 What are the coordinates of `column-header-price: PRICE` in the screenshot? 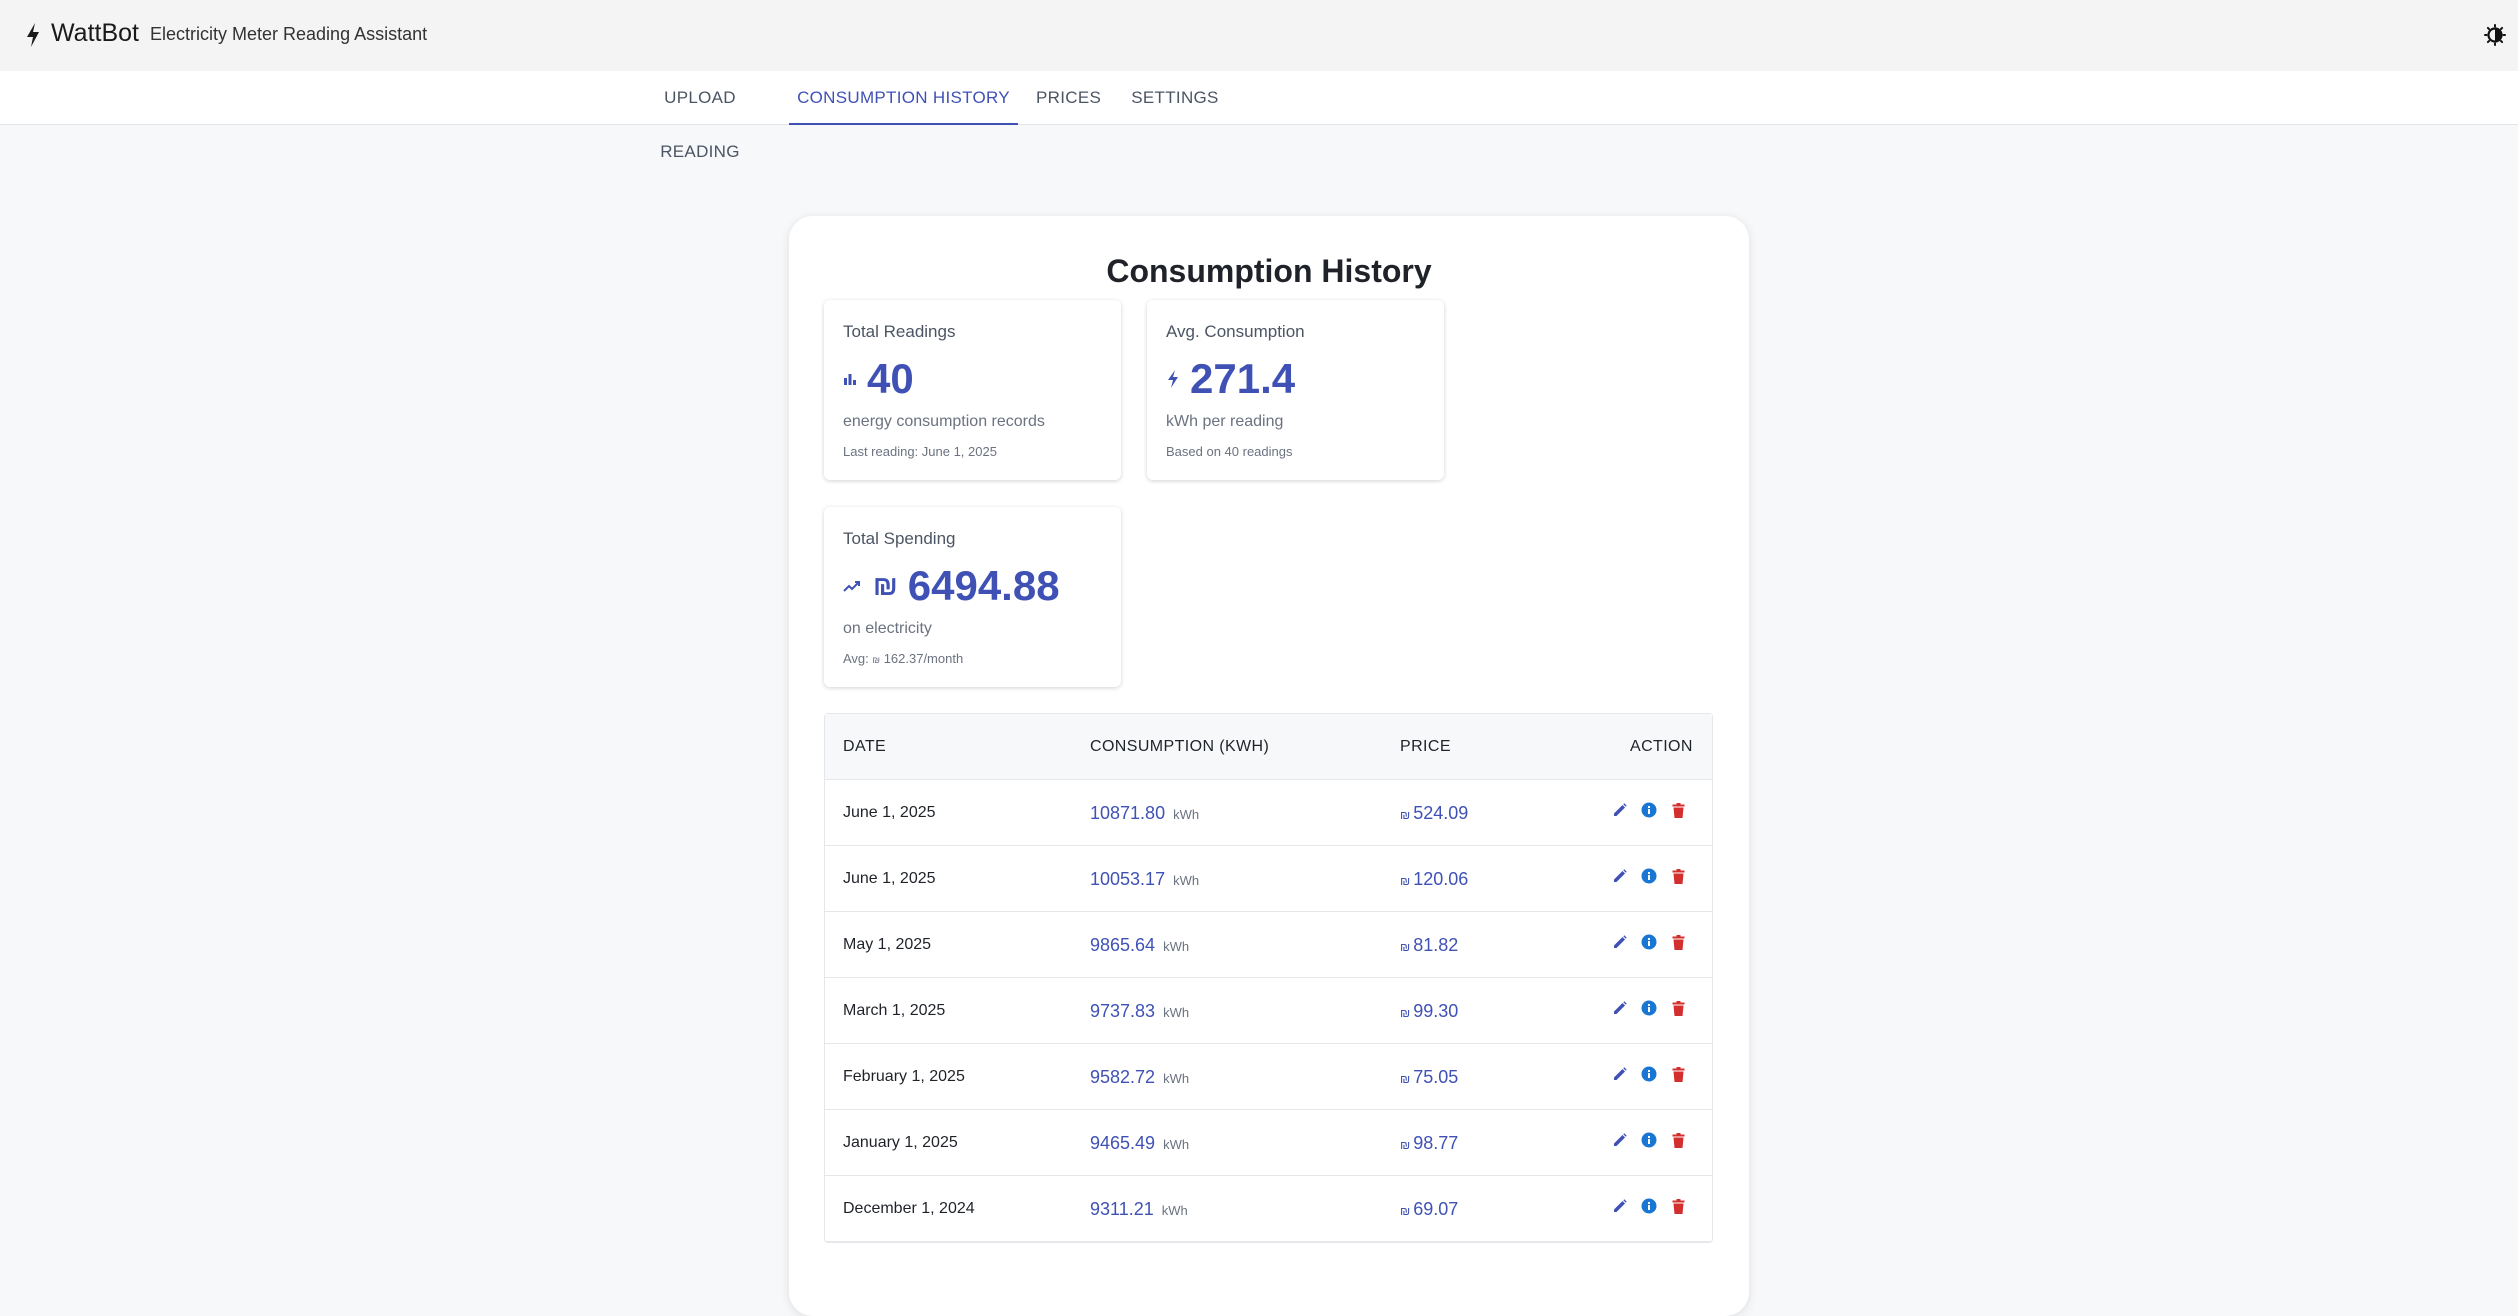 It's located at (1425, 746).